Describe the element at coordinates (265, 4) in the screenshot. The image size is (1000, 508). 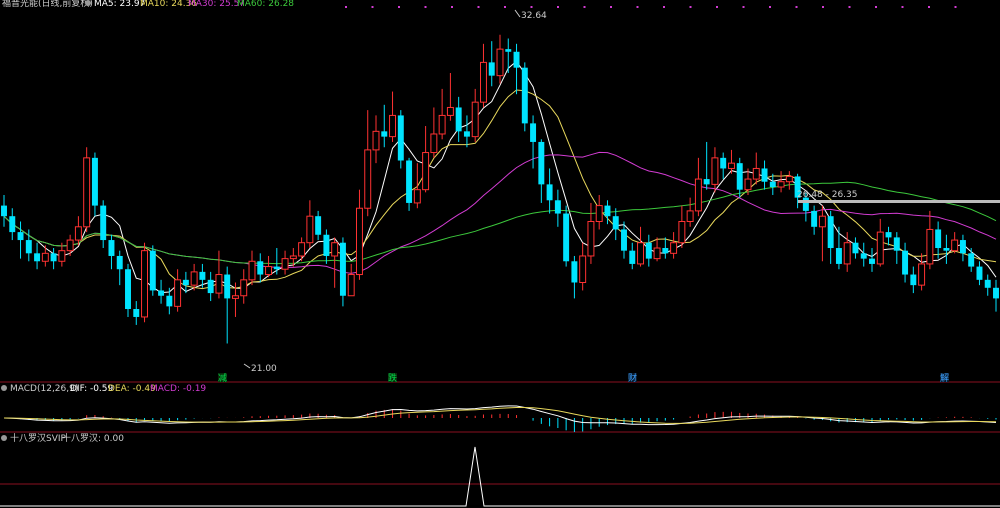
I see `ma60-label: MA60: 26.28` at that location.